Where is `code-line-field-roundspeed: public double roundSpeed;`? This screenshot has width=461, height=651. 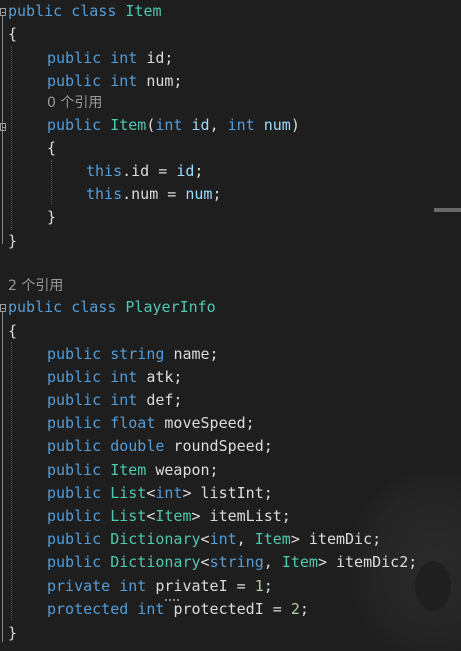 code-line-field-roundspeed: public double roundSpeed; is located at coordinates (160, 446).